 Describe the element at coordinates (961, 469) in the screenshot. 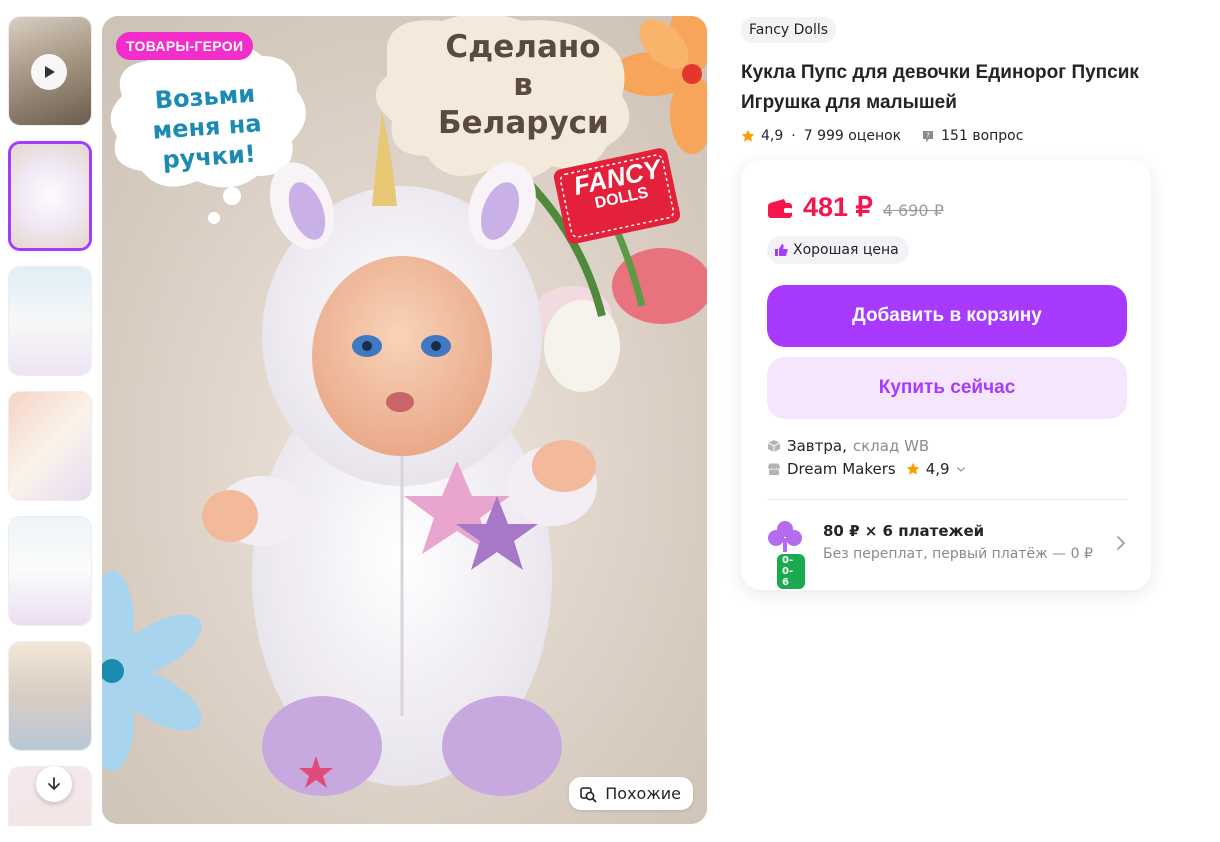

I see `chevron-down-icon` at that location.